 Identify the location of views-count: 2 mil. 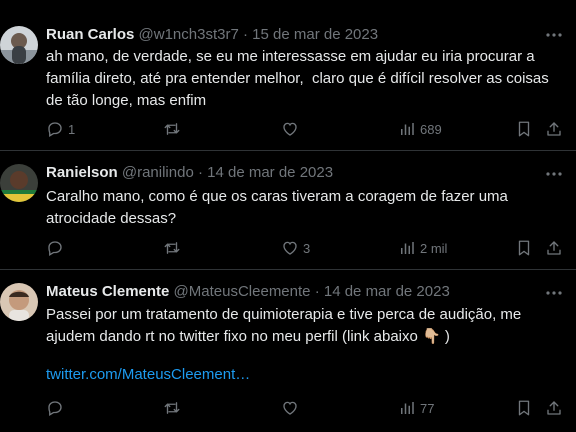
(434, 248).